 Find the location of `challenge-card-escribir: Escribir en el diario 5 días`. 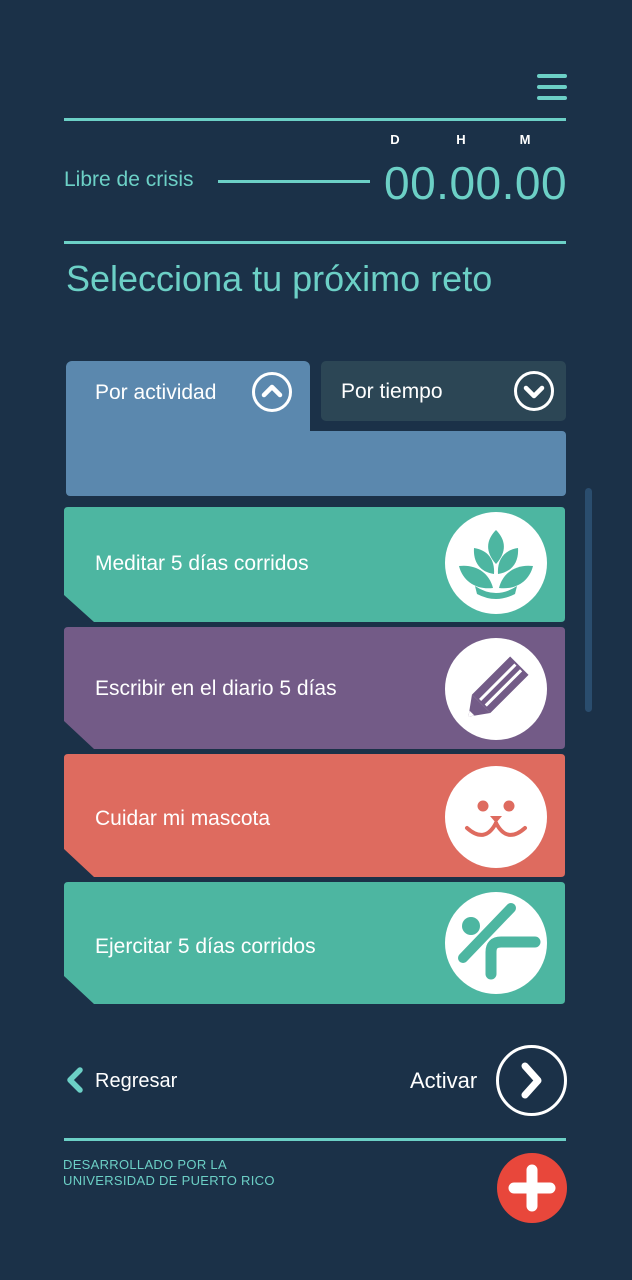

challenge-card-escribir: Escribir en el diario 5 días is located at coordinates (314, 688).